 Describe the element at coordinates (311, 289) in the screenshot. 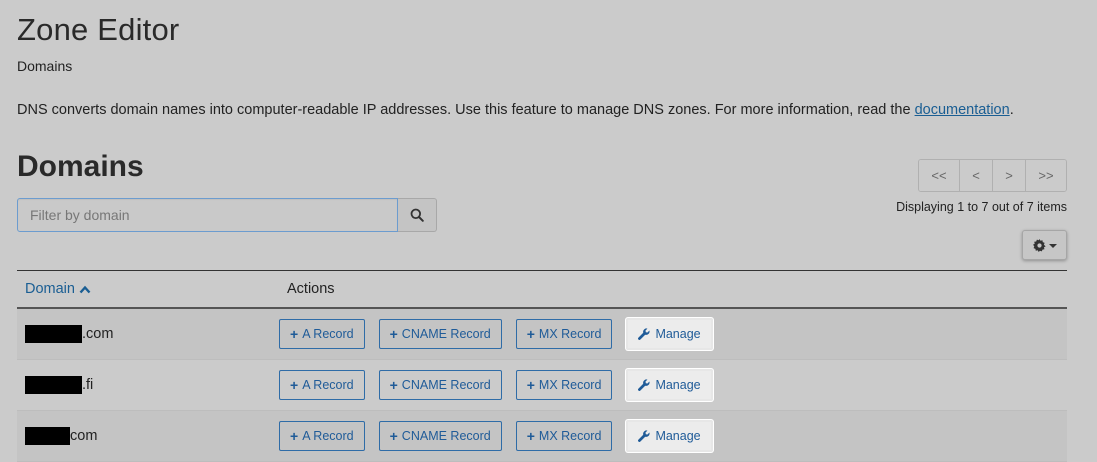

I see `actions-column-header: Actions` at that location.